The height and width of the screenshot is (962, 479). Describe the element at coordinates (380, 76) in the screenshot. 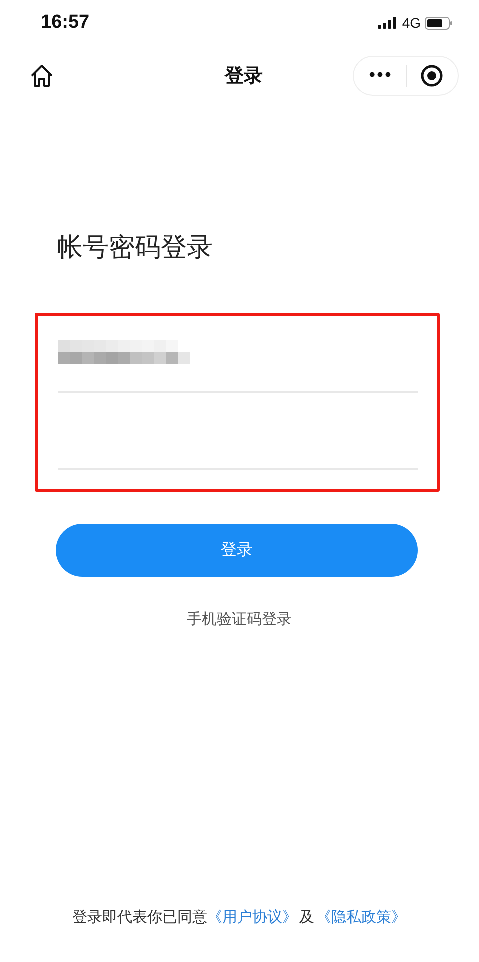

I see `more-button: •••` at that location.